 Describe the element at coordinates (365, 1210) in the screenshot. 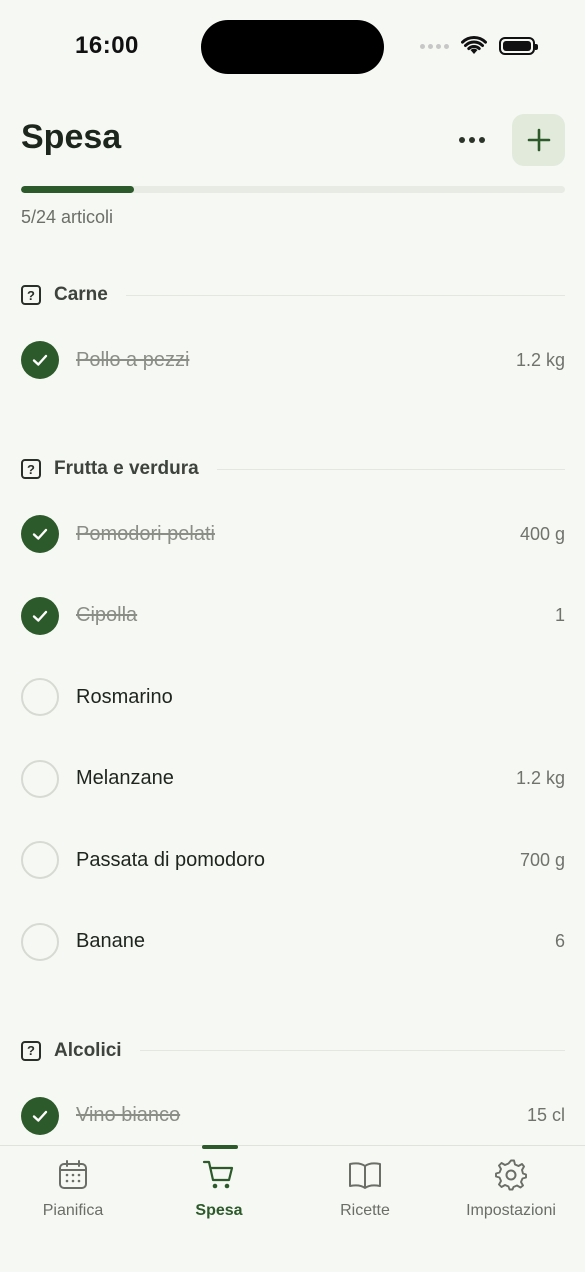

I see `tab-label: Ricette` at that location.